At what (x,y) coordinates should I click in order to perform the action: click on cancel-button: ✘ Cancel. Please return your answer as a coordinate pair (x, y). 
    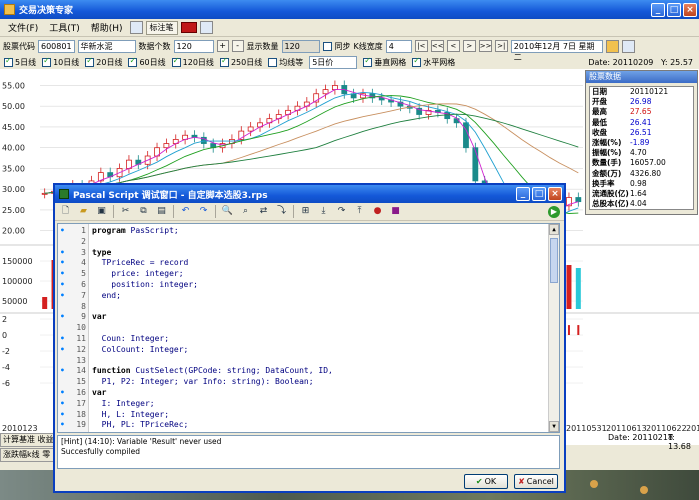
    Looking at the image, I should click on (536, 481).